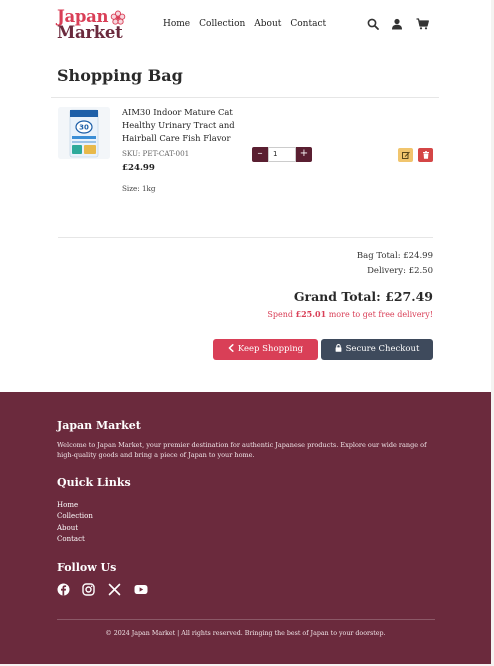 This screenshot has height=666, width=494. I want to click on keep-shopping-label: Keep Shopping, so click(270, 349).